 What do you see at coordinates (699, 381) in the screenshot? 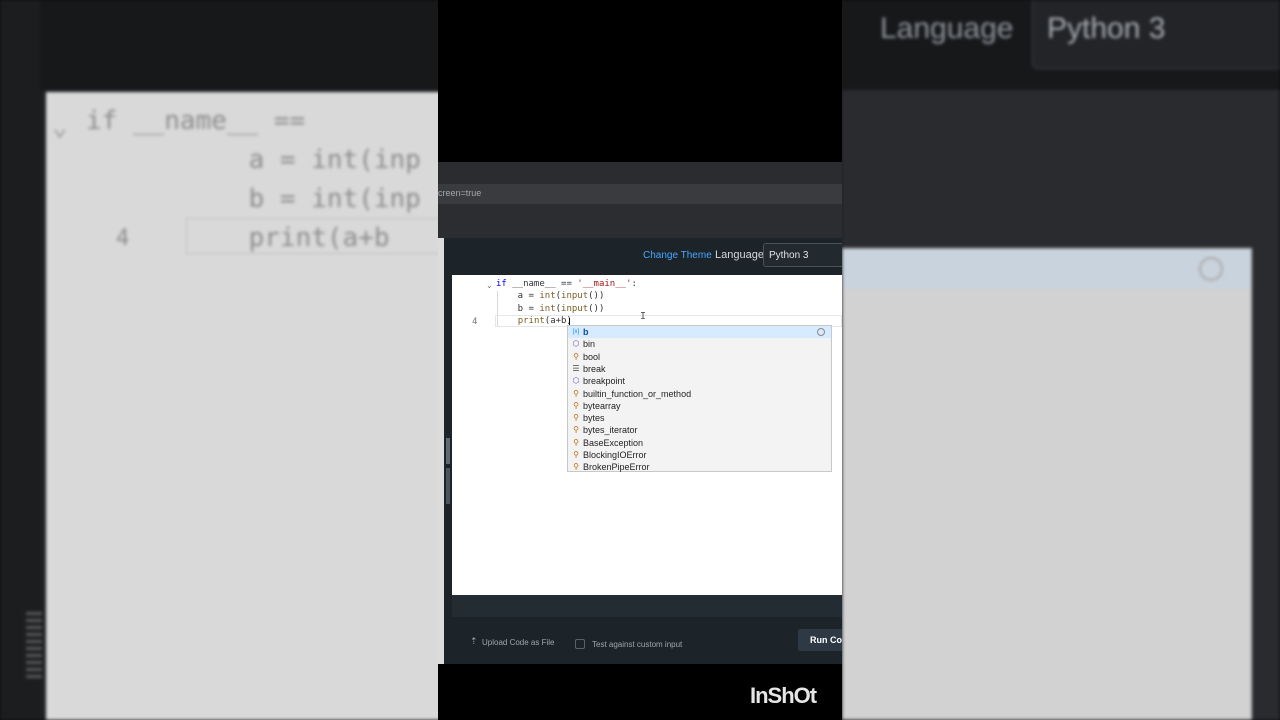
I see `suggestion-item: ⬡ breakpoint` at bounding box center [699, 381].